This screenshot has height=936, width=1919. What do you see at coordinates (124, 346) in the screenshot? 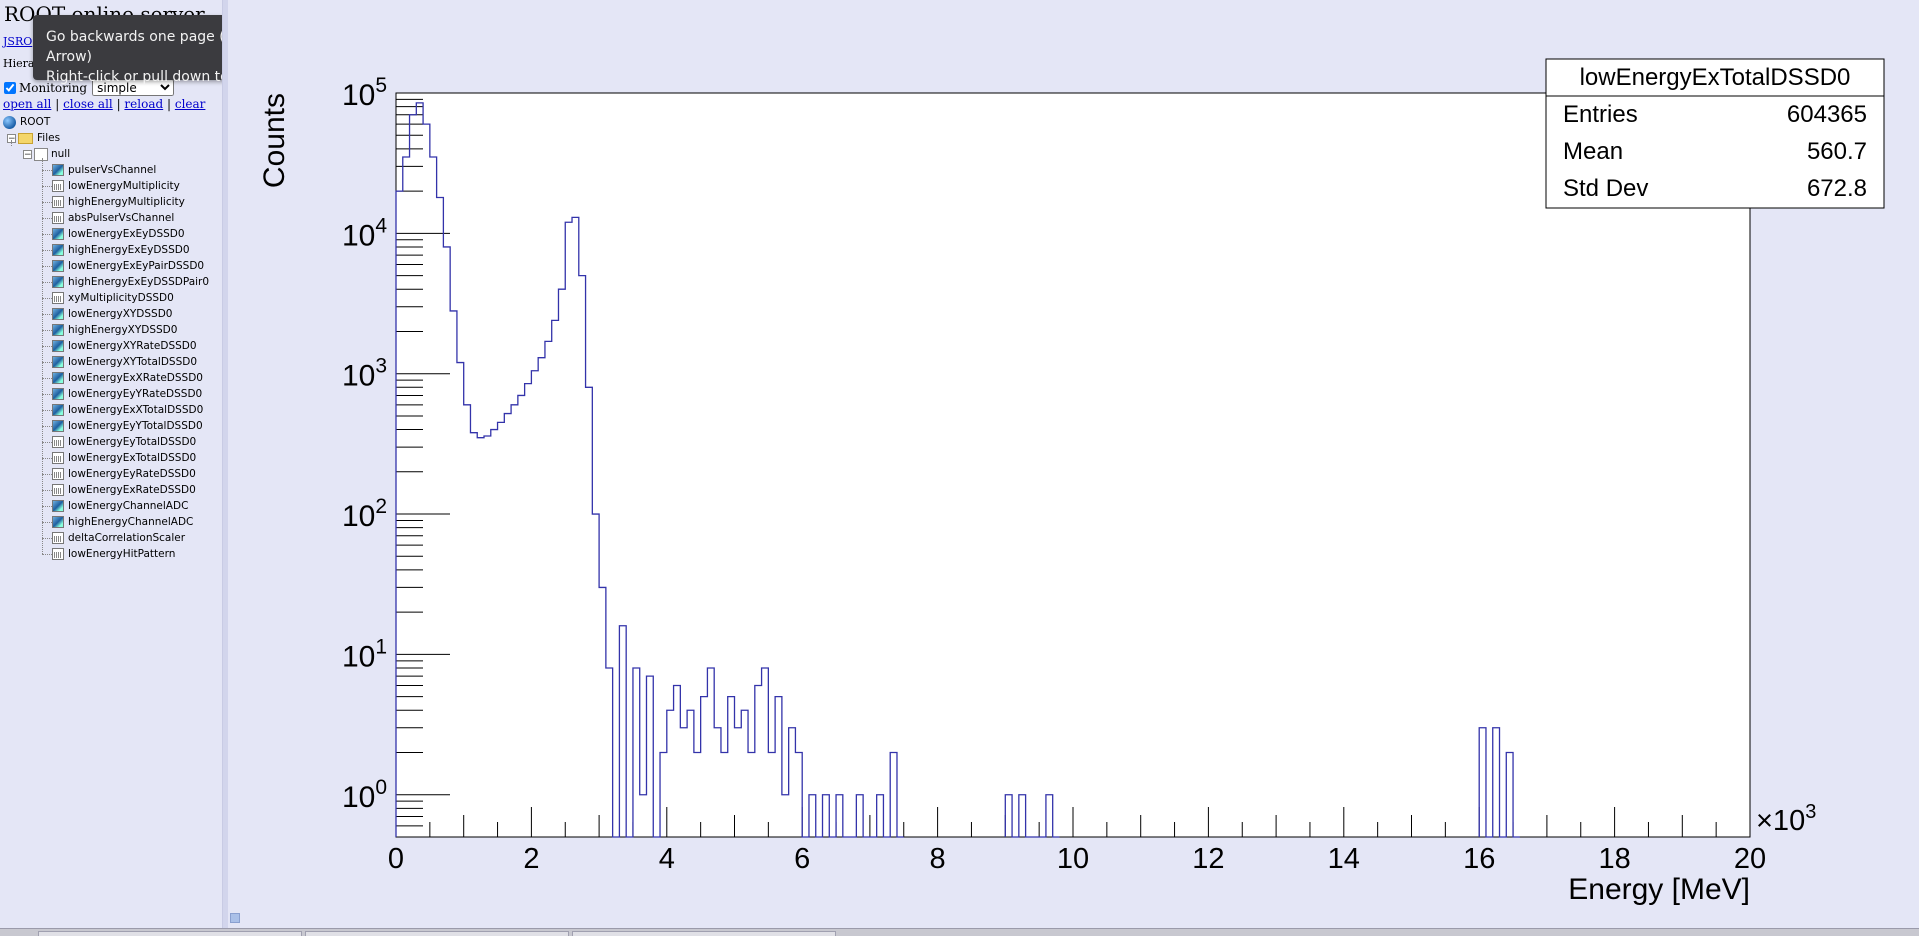
I see `tree-item: lowEnergyXYRateDSSD0` at bounding box center [124, 346].